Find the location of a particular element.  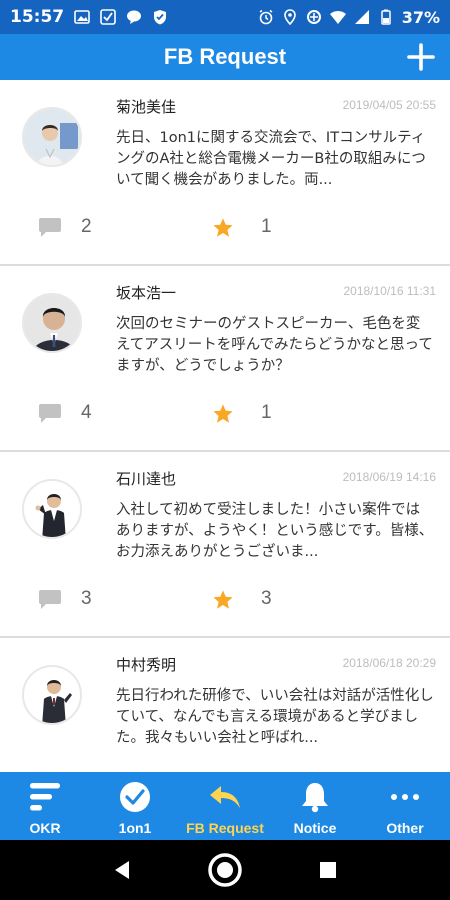

post-date: 2018/06/19 14:16 is located at coordinates (389, 477).